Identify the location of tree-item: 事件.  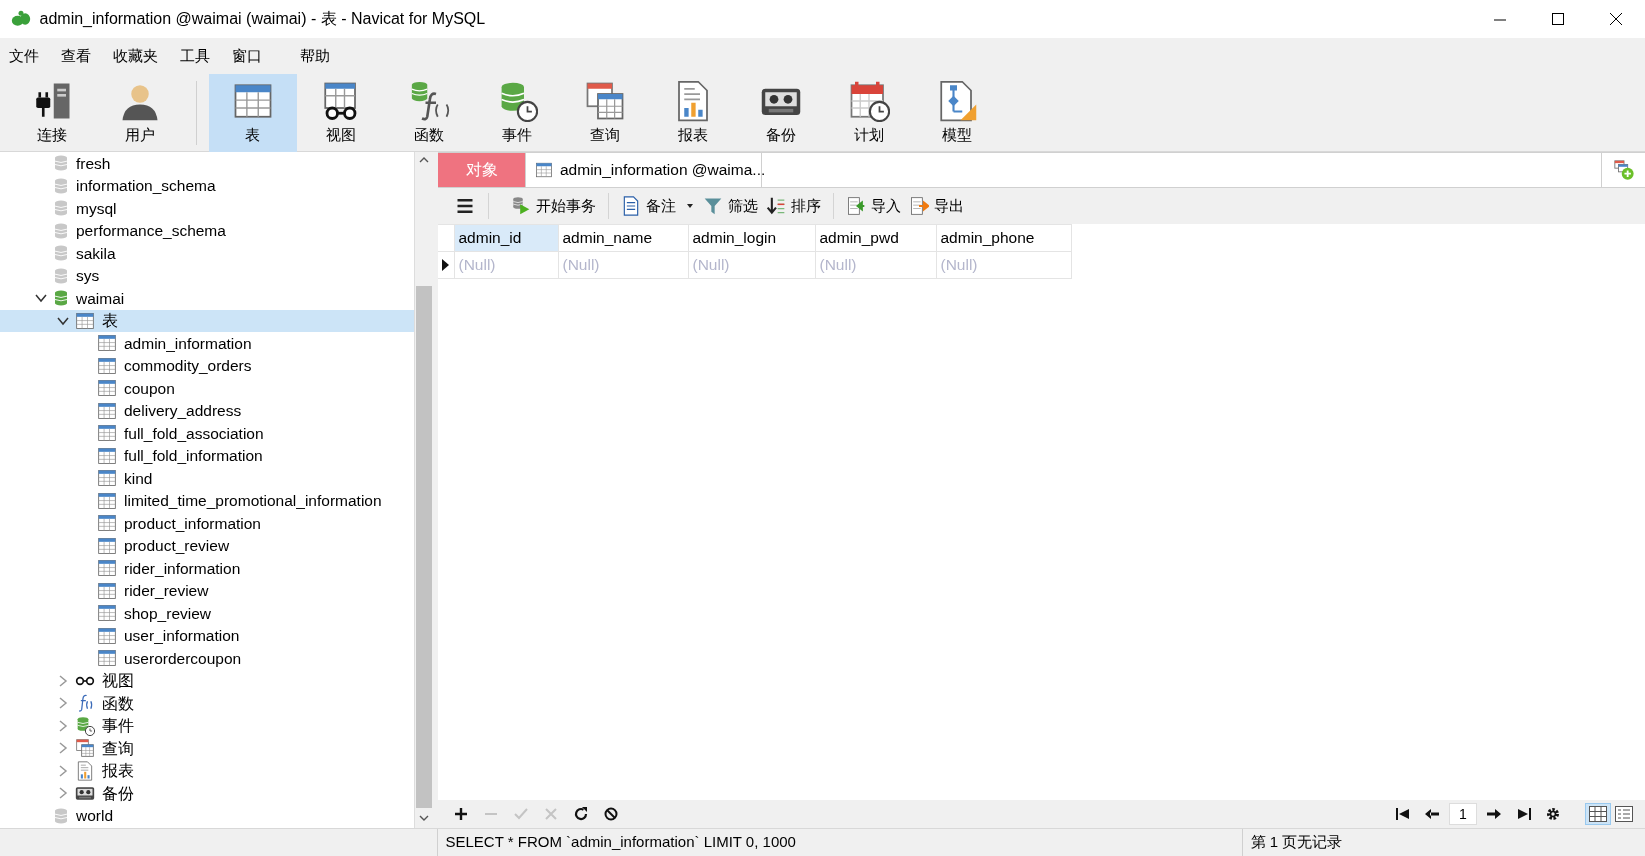
(207, 725).